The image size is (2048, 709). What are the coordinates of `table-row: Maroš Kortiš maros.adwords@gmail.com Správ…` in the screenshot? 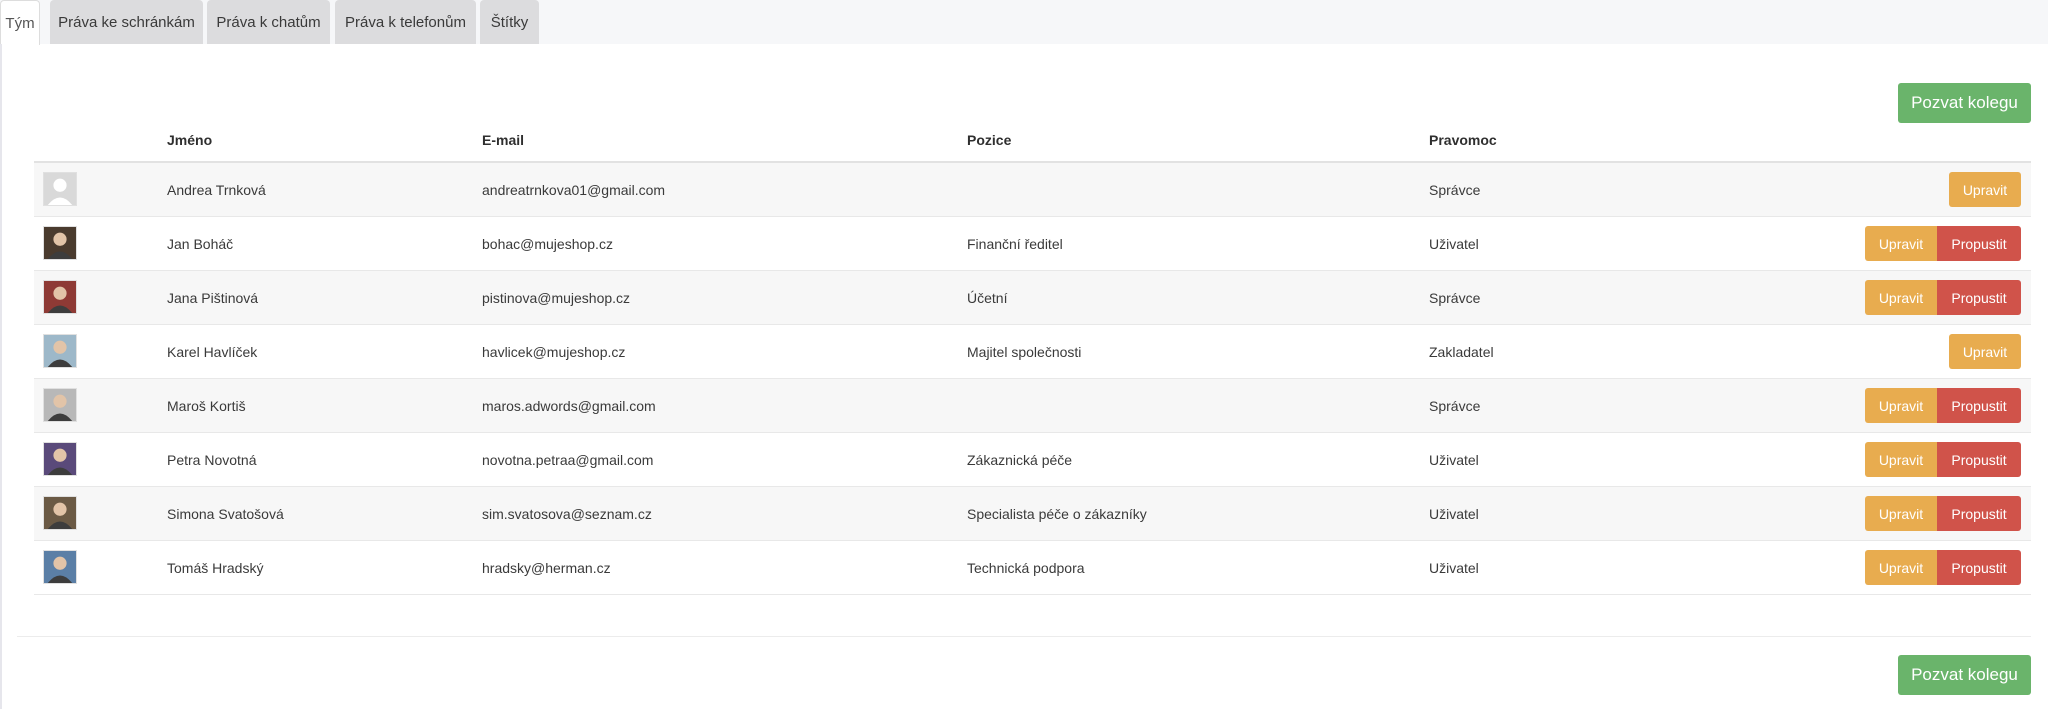 It's located at (1032, 406).